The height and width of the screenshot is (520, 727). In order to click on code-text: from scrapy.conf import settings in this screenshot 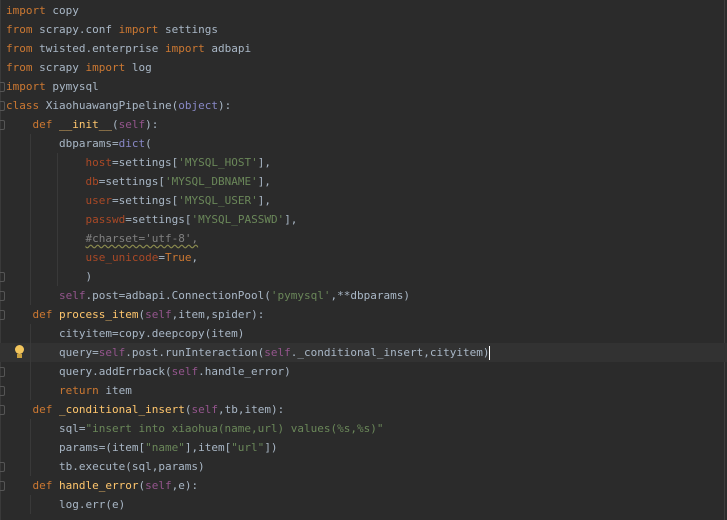, I will do `click(112, 29)`.